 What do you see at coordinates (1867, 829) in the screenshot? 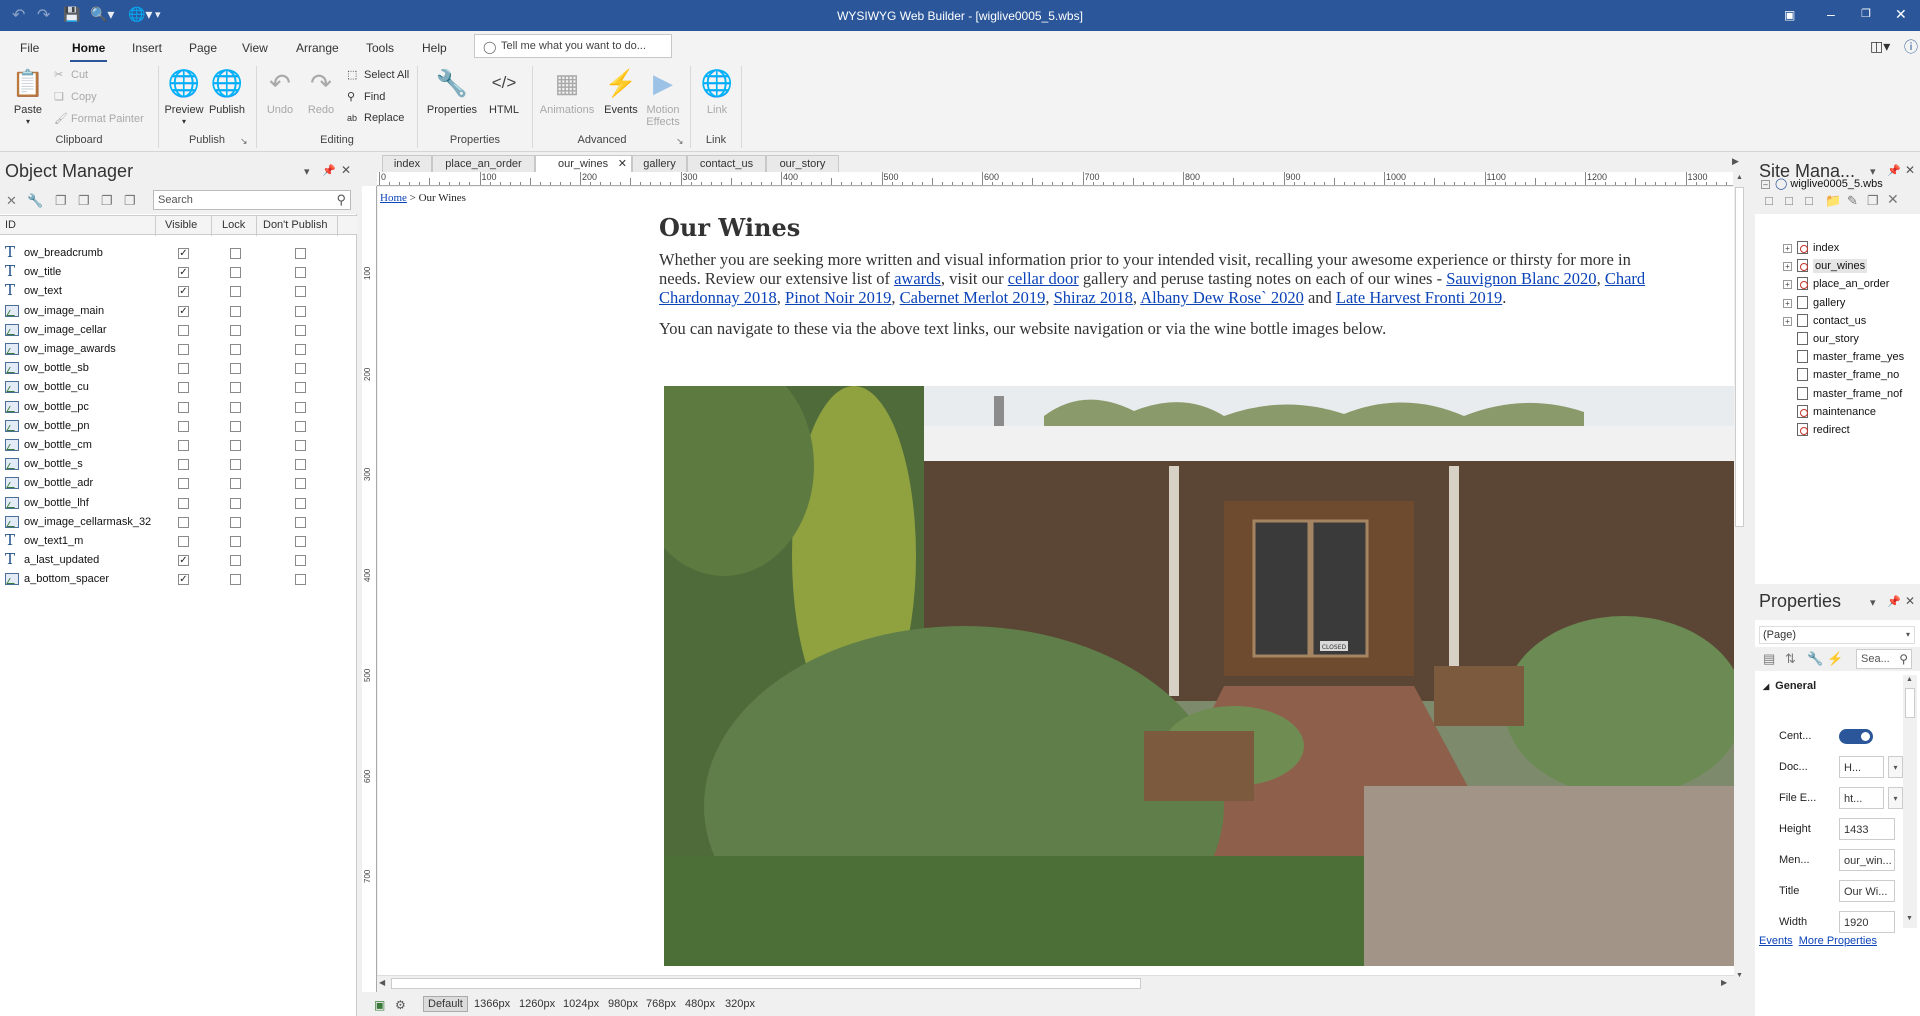
I see `property-value: 1433` at bounding box center [1867, 829].